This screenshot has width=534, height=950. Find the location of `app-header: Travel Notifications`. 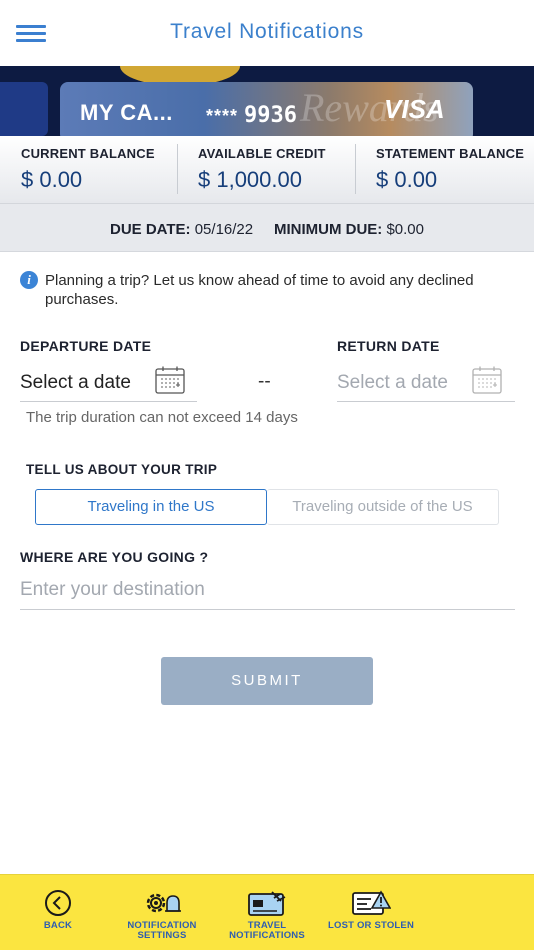

app-header: Travel Notifications is located at coordinates (267, 33).